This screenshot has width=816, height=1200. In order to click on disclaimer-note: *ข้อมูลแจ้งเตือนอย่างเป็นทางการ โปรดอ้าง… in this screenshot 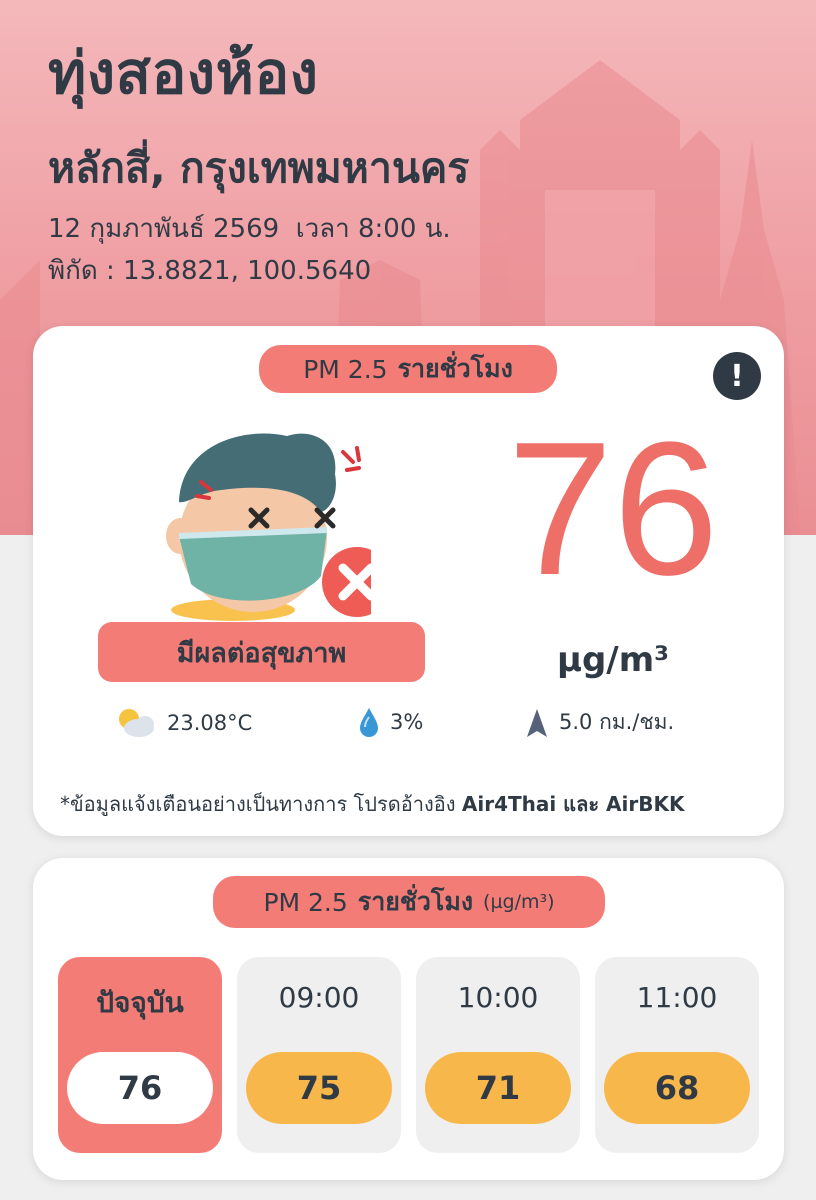, I will do `click(410, 804)`.